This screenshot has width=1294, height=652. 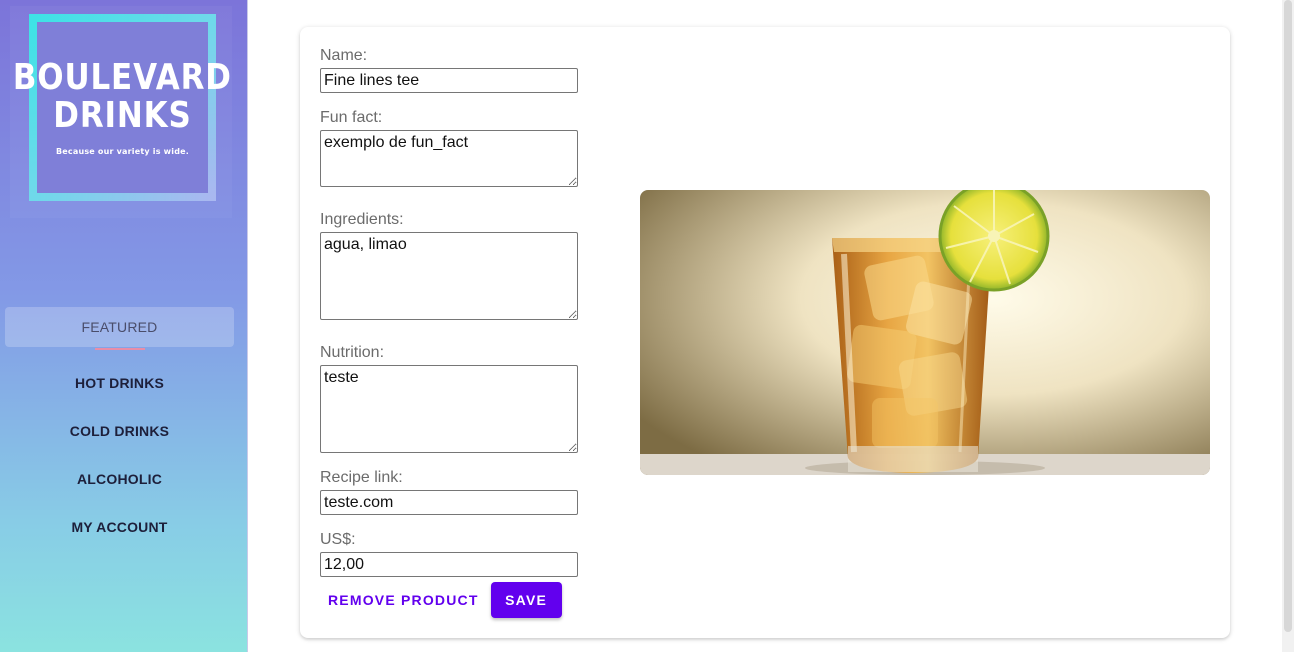 I want to click on fun-fact-textarea: exemplo de fun_fact, so click(x=449, y=158).